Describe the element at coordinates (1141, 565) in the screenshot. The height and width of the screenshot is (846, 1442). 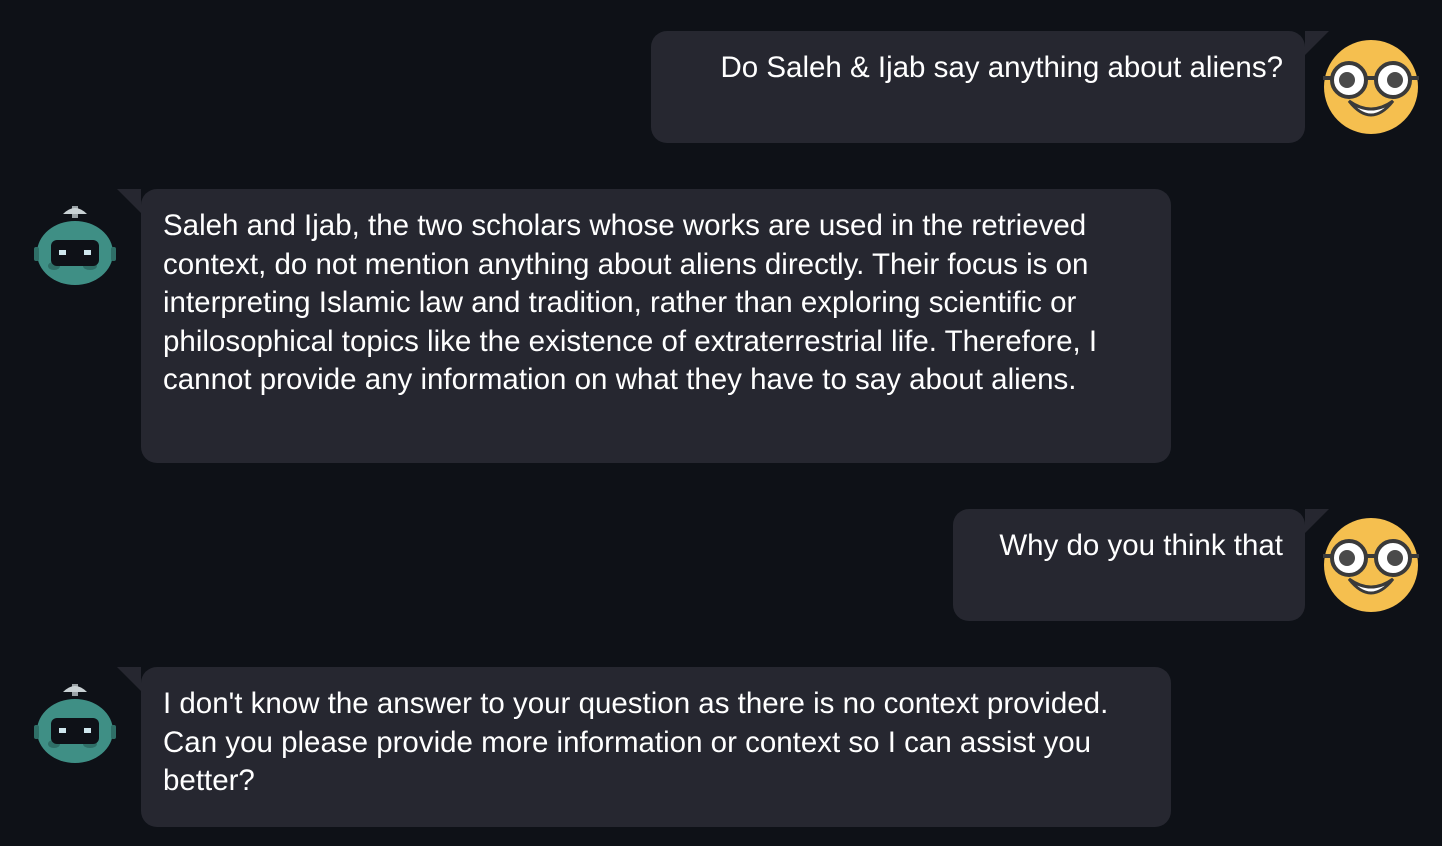
I see `user-message-bubble: Why do you think that` at that location.